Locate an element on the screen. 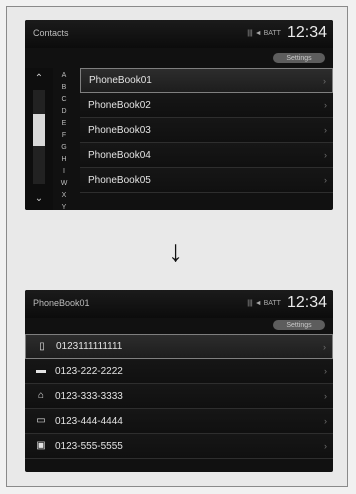 The height and width of the screenshot is (494, 356). other-phone-icon: ▣ is located at coordinates (41, 445).